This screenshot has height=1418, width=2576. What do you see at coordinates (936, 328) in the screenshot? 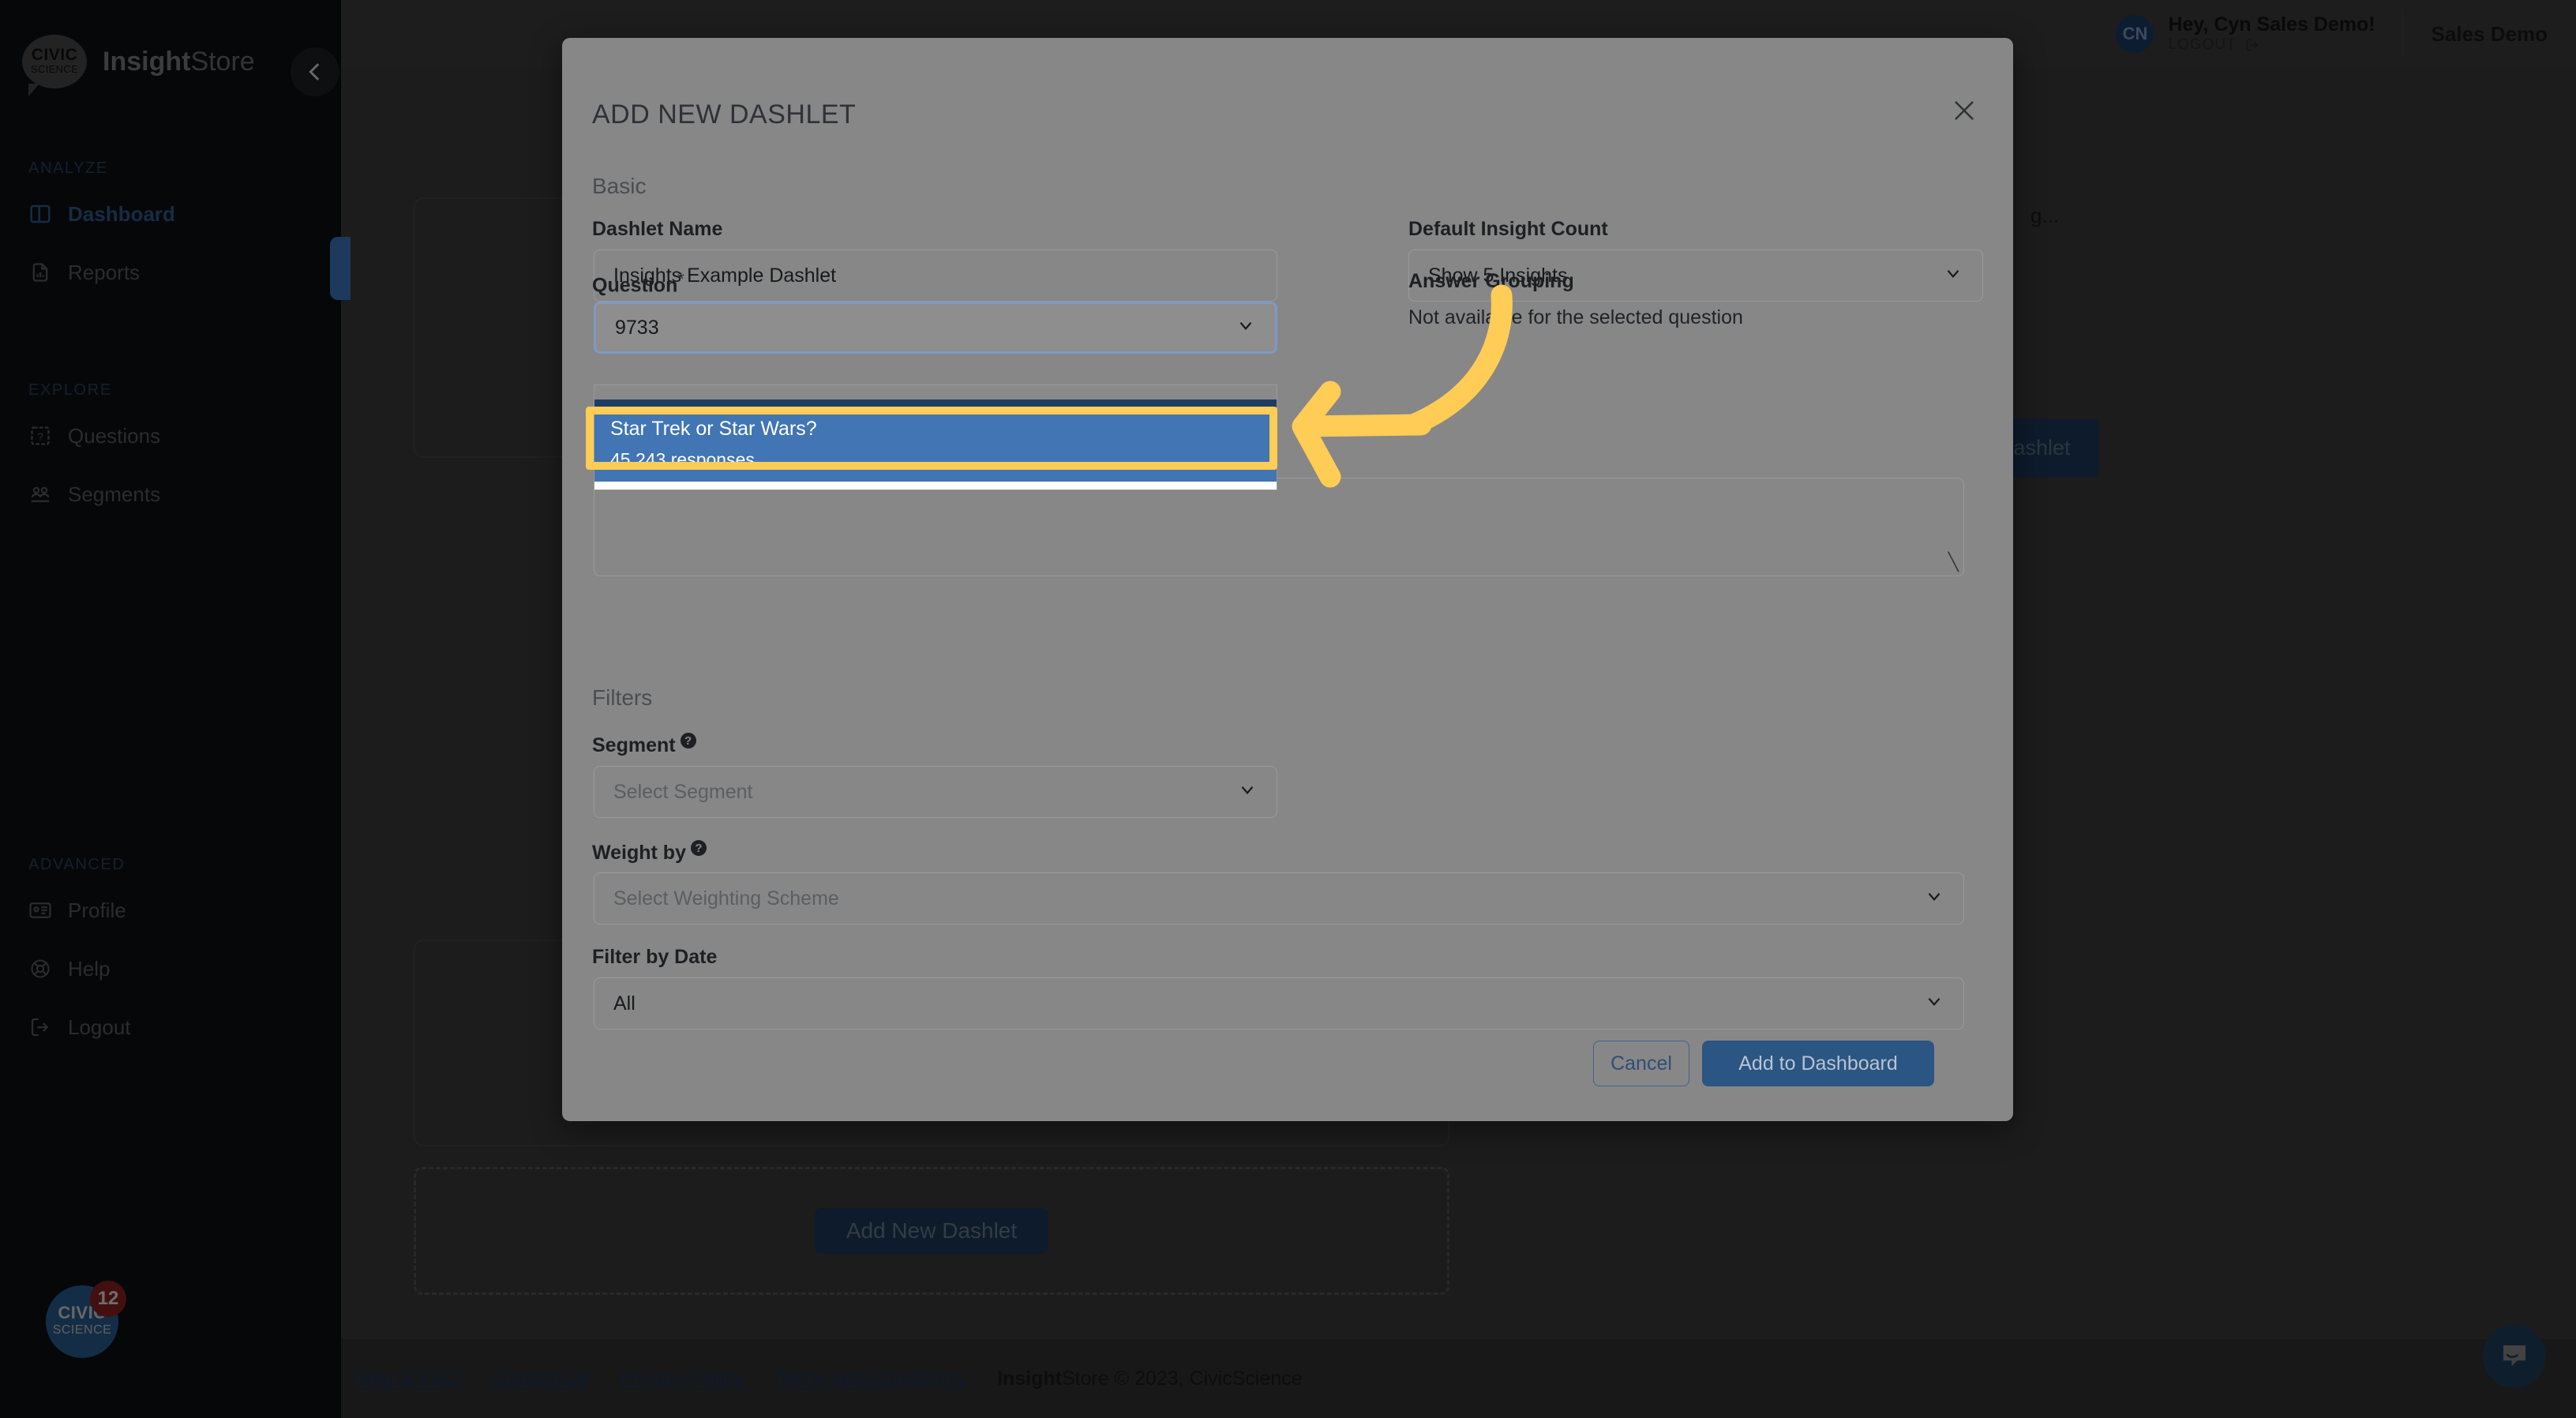
I see `question-select: 9733` at bounding box center [936, 328].